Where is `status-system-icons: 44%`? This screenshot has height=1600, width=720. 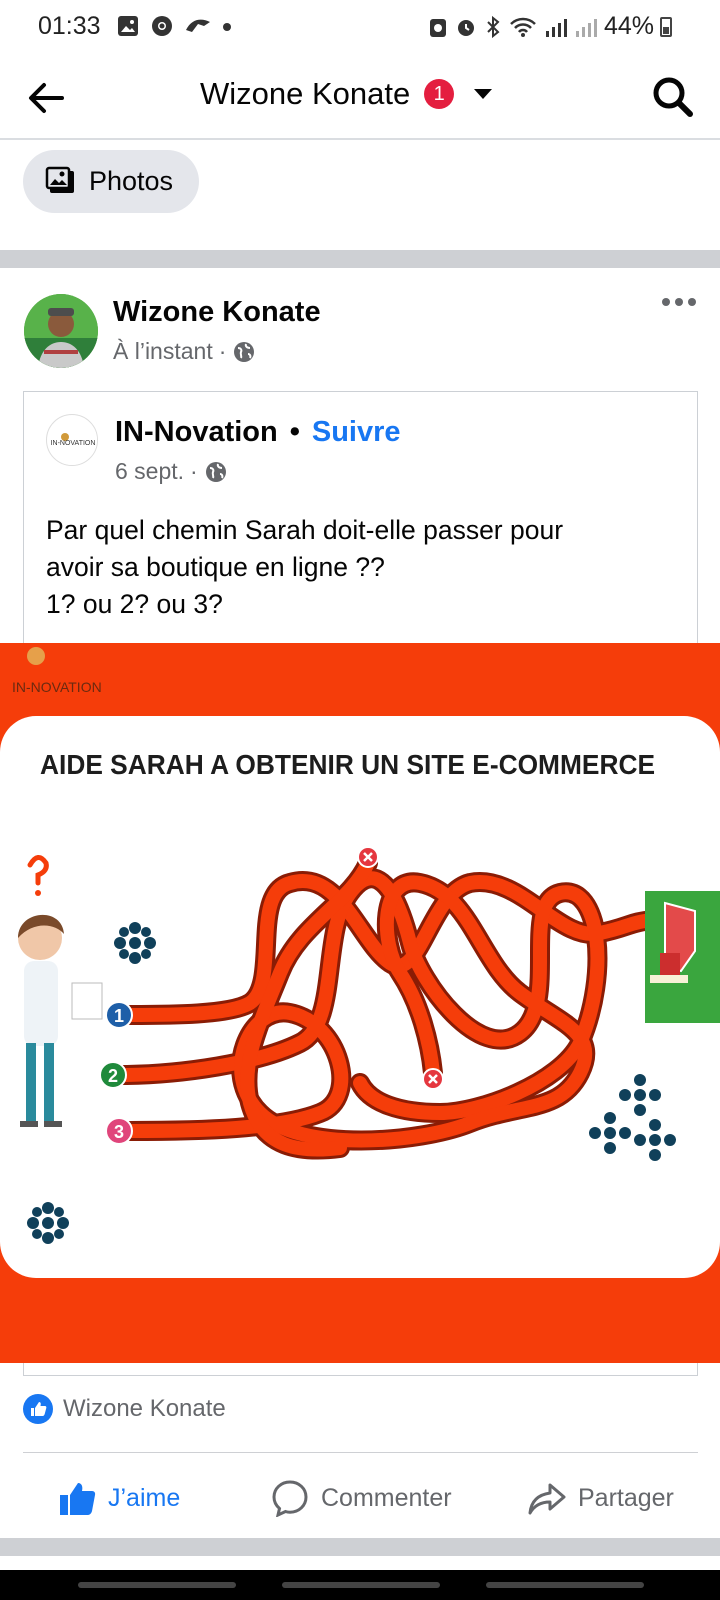
status-system-icons: 44% is located at coordinates (550, 26).